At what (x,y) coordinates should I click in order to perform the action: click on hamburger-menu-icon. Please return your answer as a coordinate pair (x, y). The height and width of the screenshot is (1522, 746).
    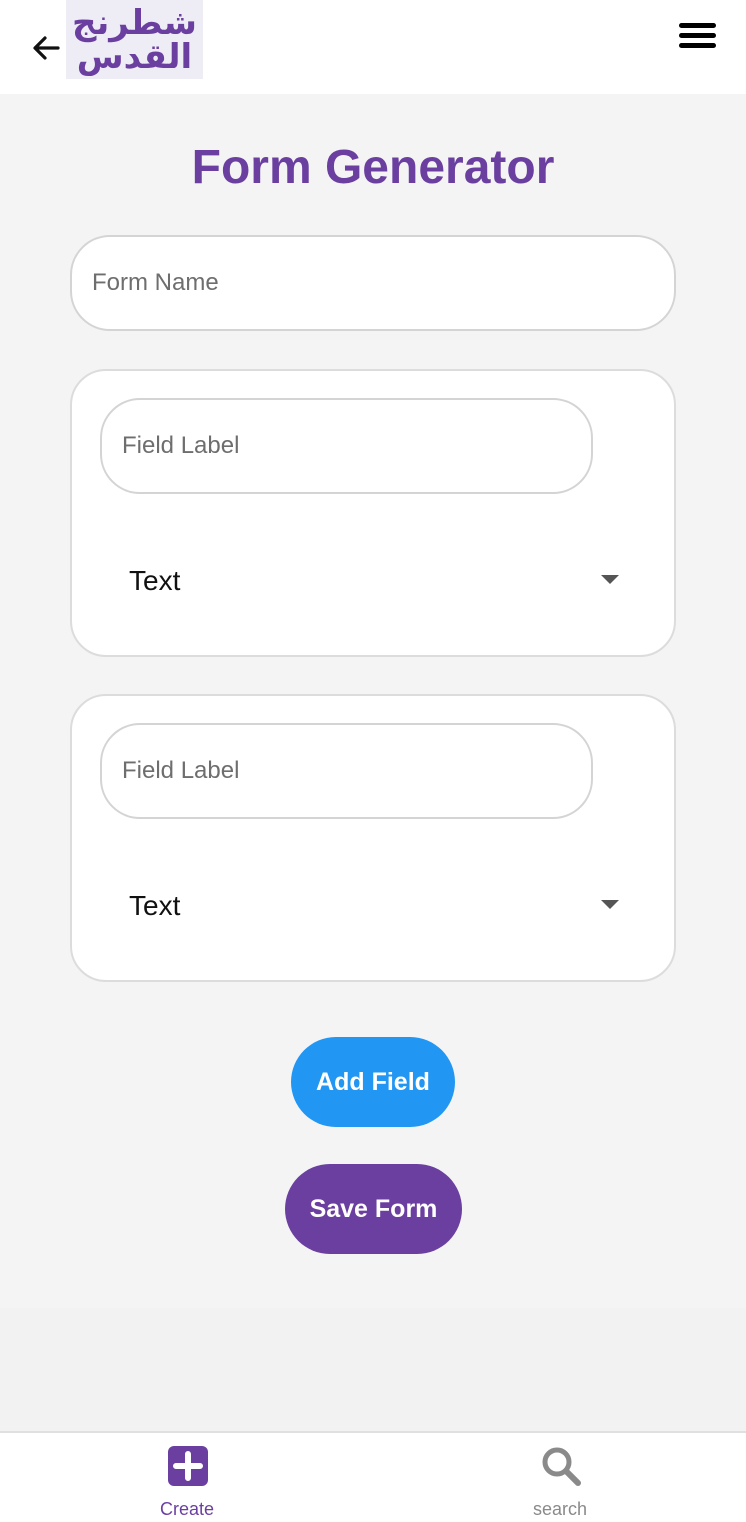
    Looking at the image, I should click on (698, 36).